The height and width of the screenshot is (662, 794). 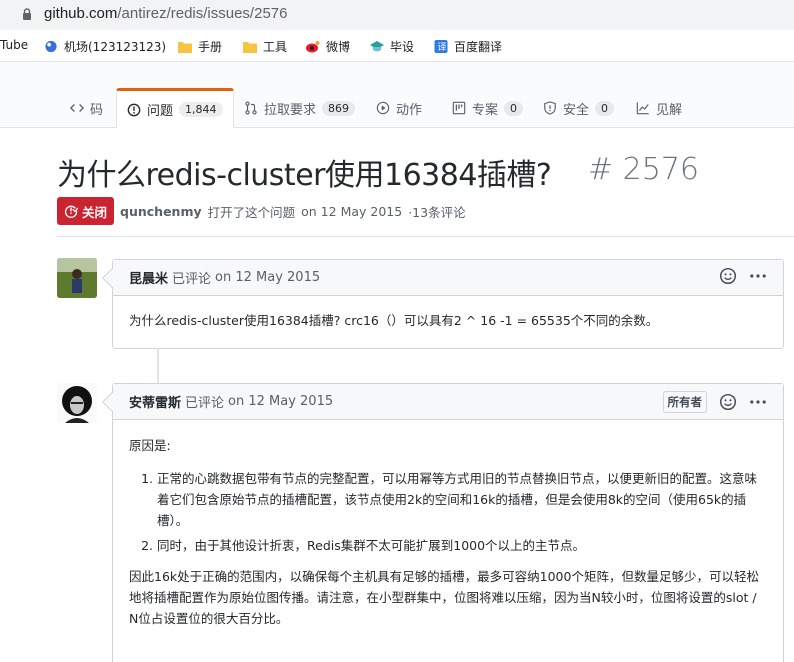 What do you see at coordinates (251, 108) in the screenshot?
I see `pull-request-icon` at bounding box center [251, 108].